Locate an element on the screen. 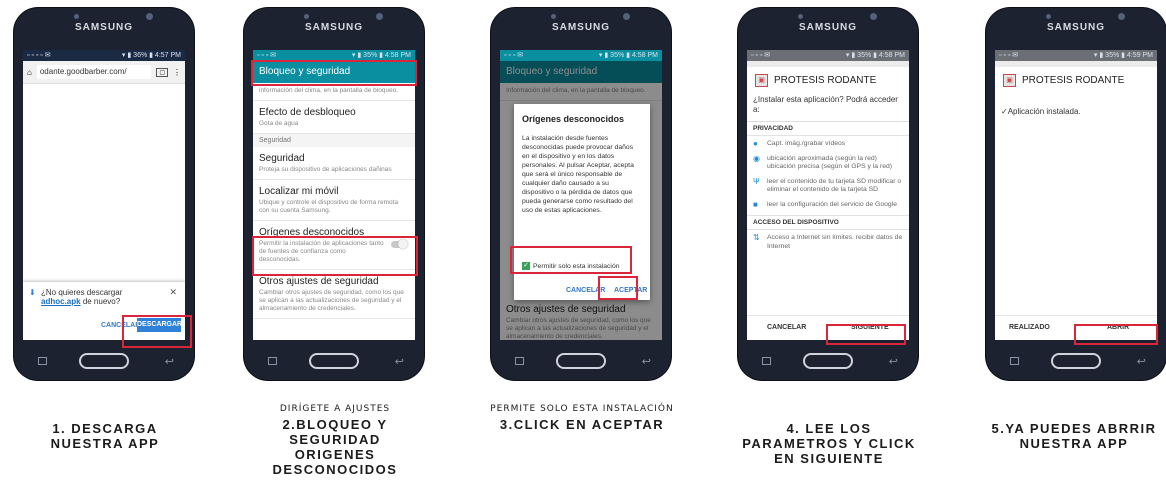 The image size is (1166, 491). download-suffix: de nuevo? is located at coordinates (101, 301).